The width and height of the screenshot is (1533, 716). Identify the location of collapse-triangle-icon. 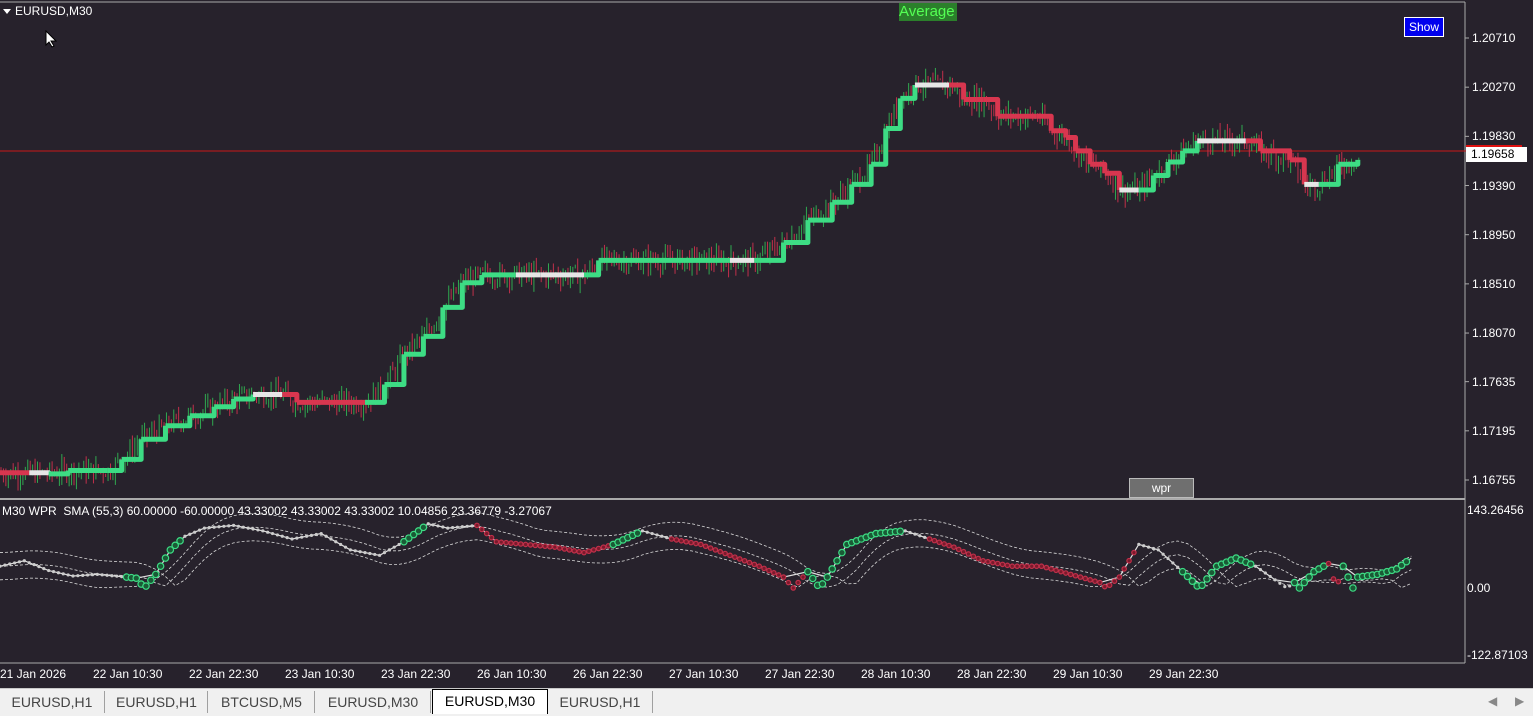
(7, 11).